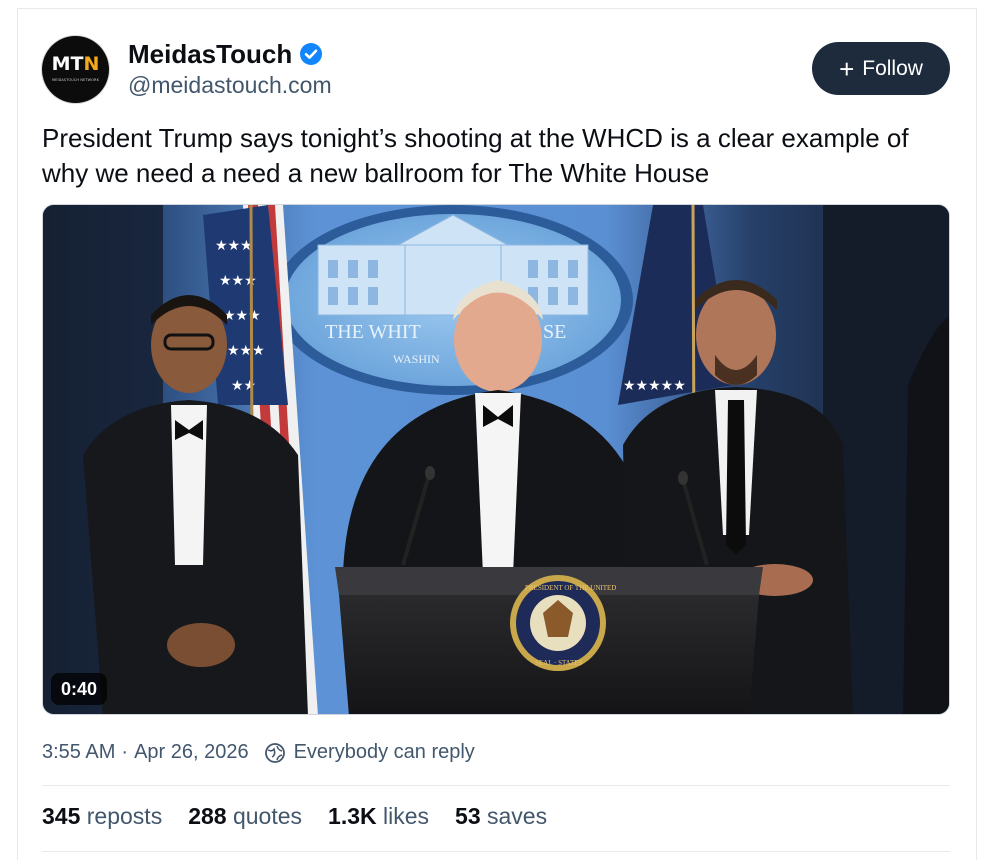  Describe the element at coordinates (102, 816) in the screenshot. I see `stat-reposts: 345 reposts` at that location.